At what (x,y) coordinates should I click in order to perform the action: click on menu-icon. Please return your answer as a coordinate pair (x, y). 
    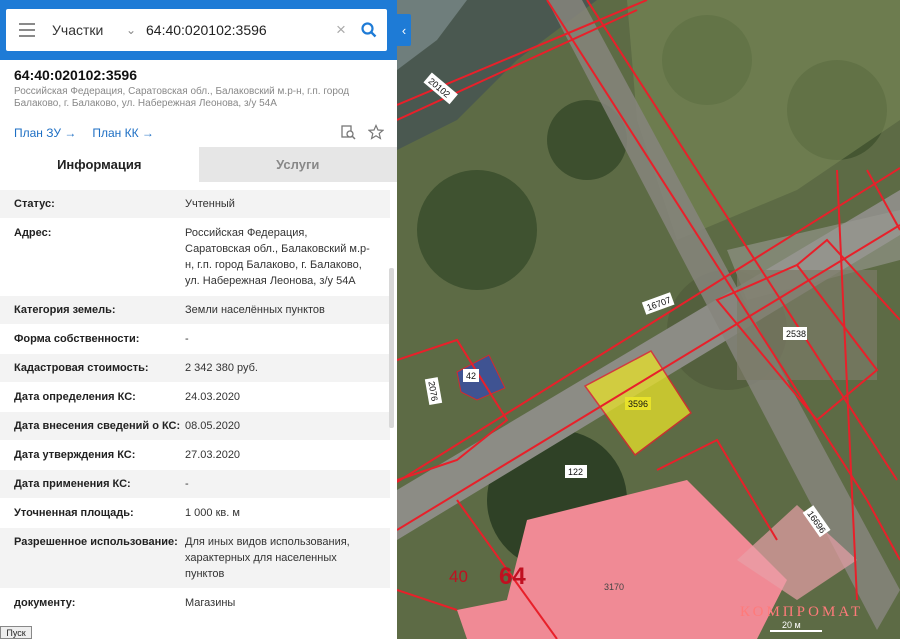
    Looking at the image, I should click on (27, 30).